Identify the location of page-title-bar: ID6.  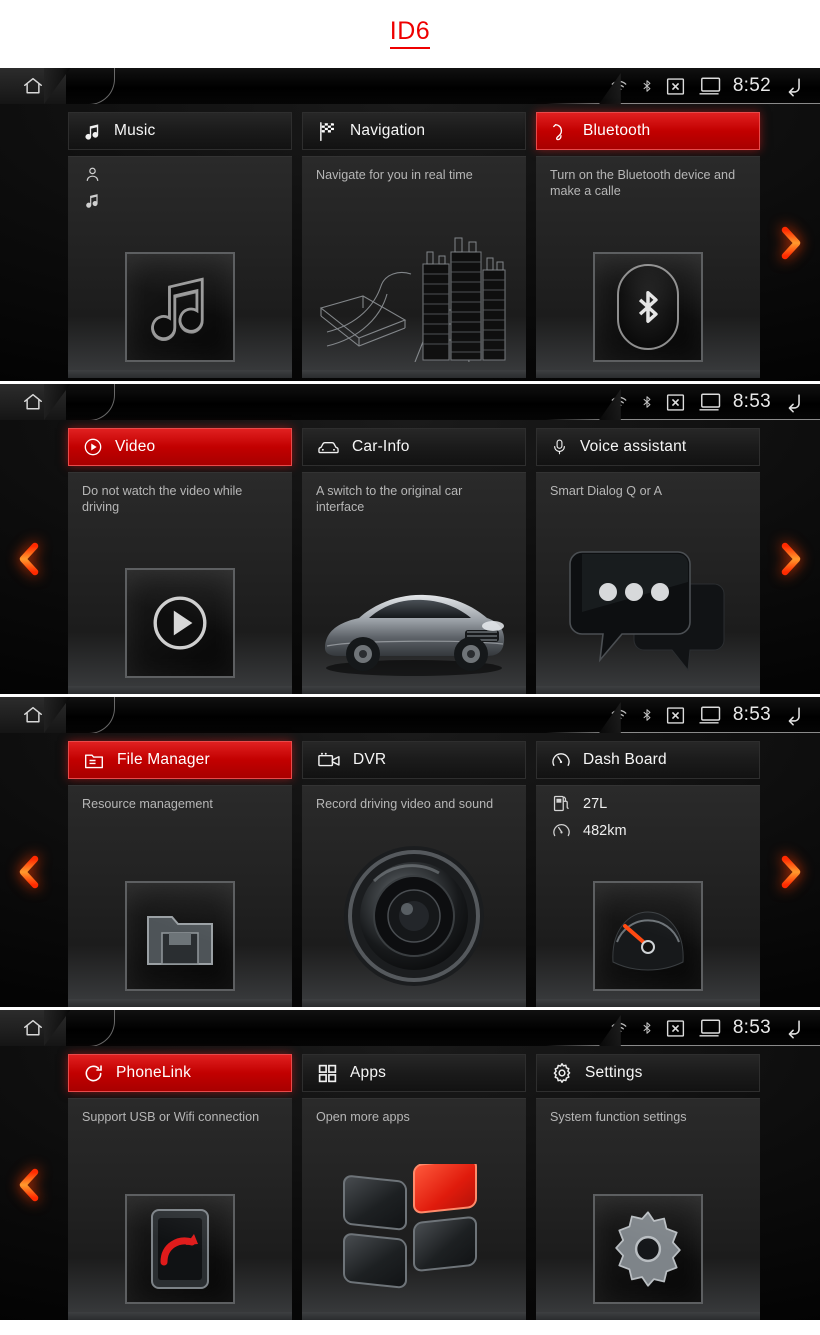
(410, 34).